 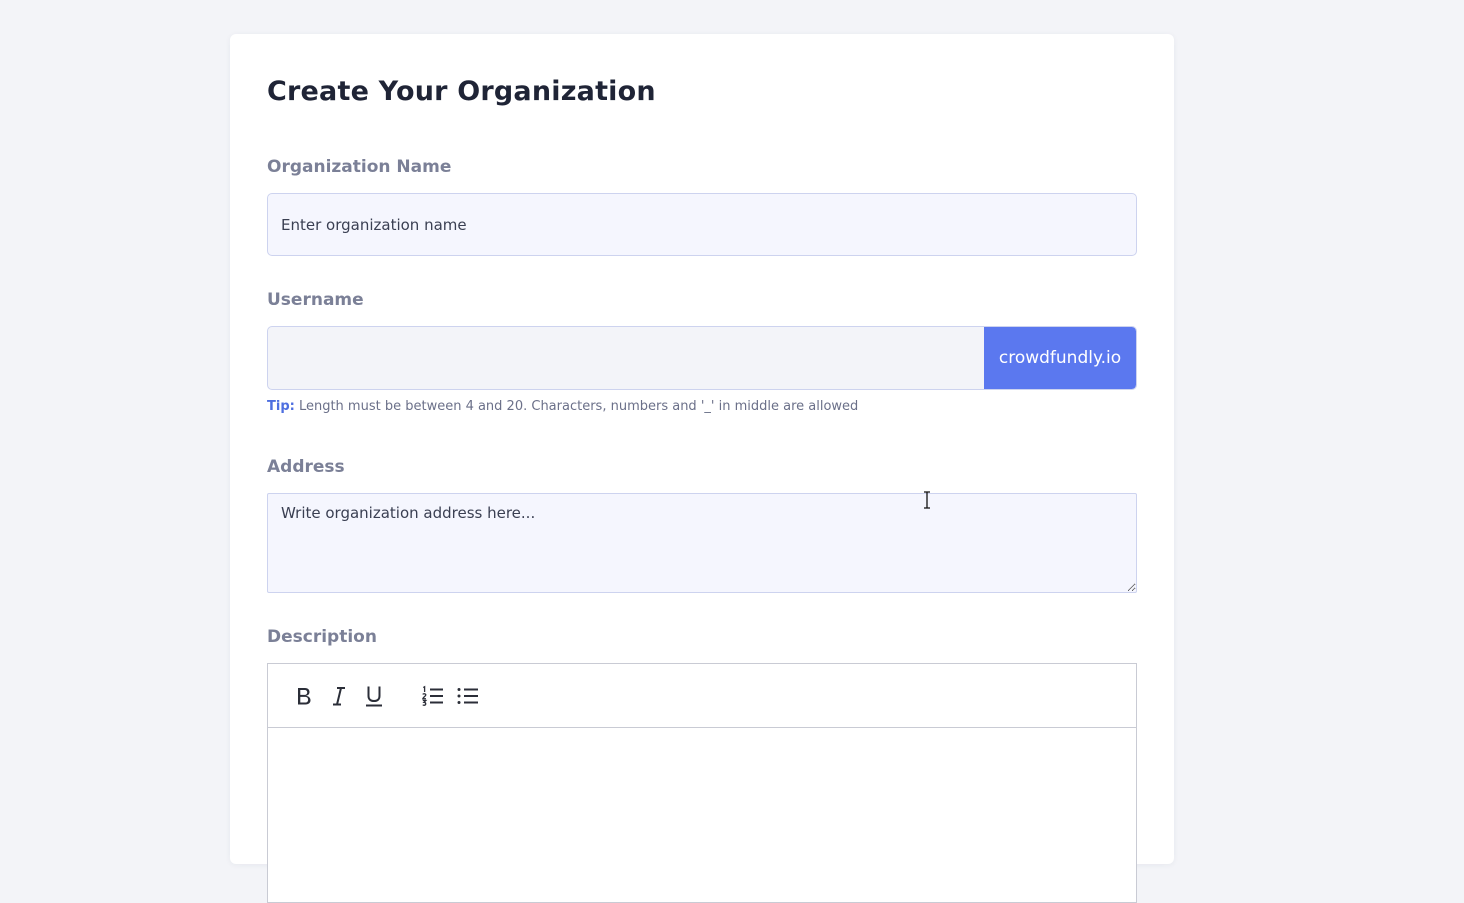 I want to click on tip-label: Tip:, so click(x=281, y=406).